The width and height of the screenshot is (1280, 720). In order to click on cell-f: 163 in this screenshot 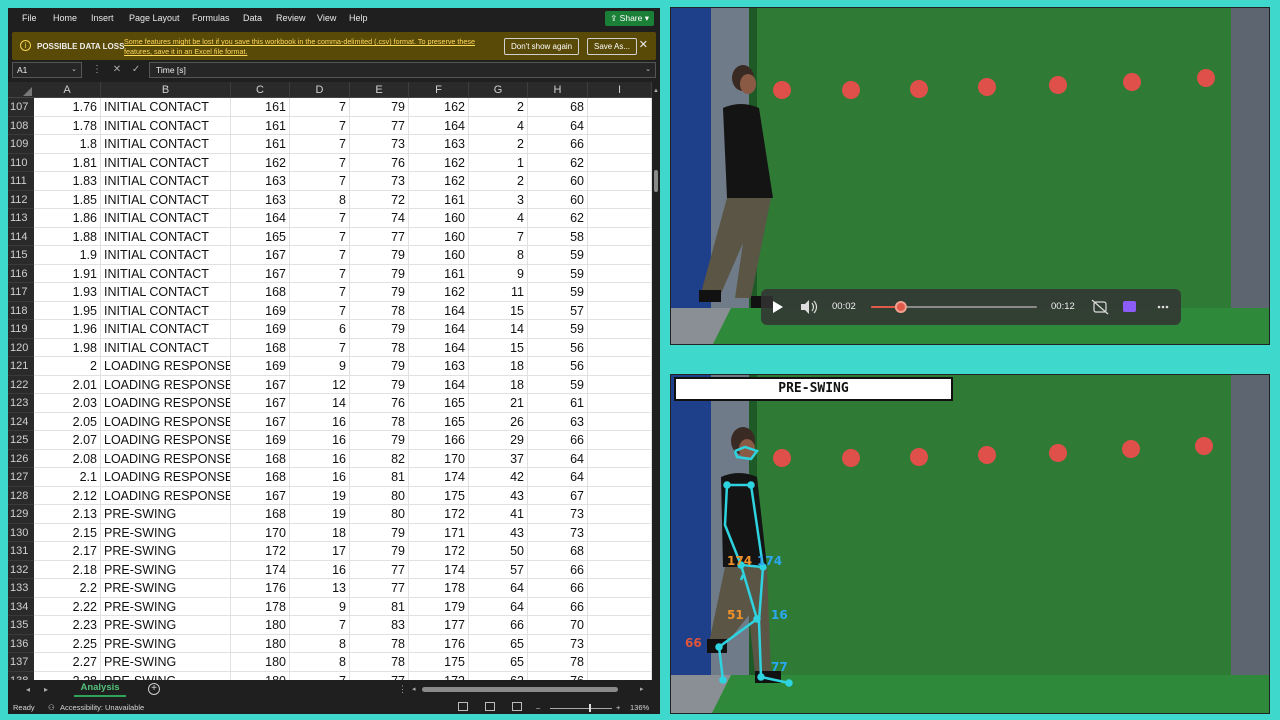, I will do `click(439, 366)`.